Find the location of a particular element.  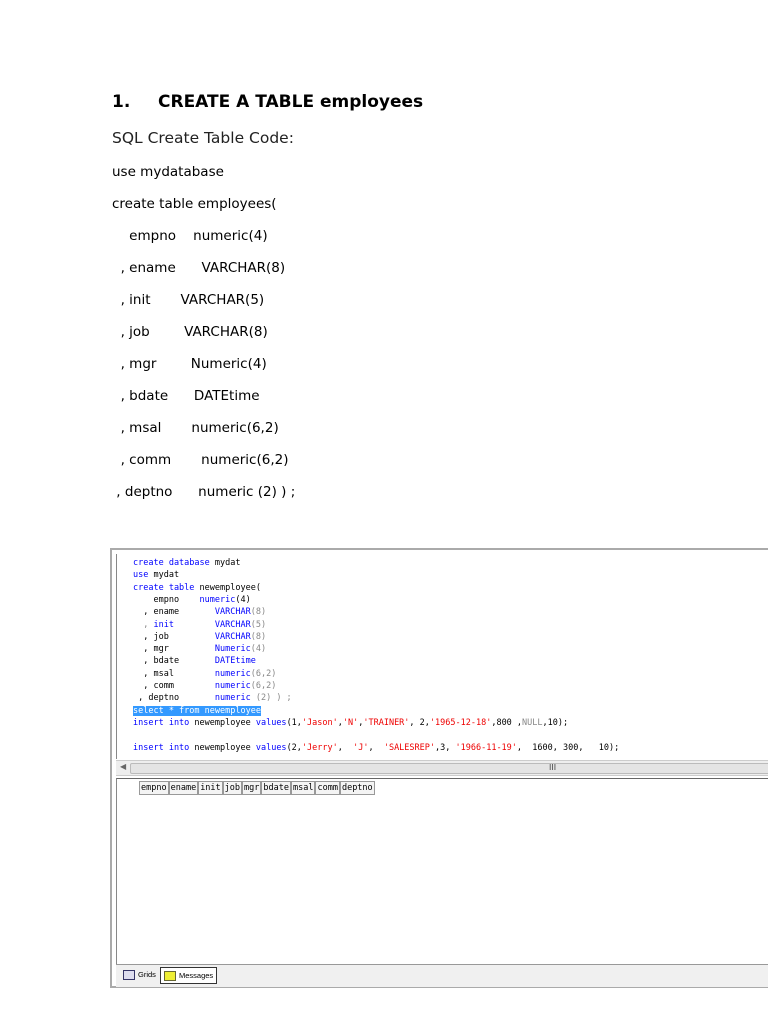

code-line: , bdate DATEtime is located at coordinates (194, 661).